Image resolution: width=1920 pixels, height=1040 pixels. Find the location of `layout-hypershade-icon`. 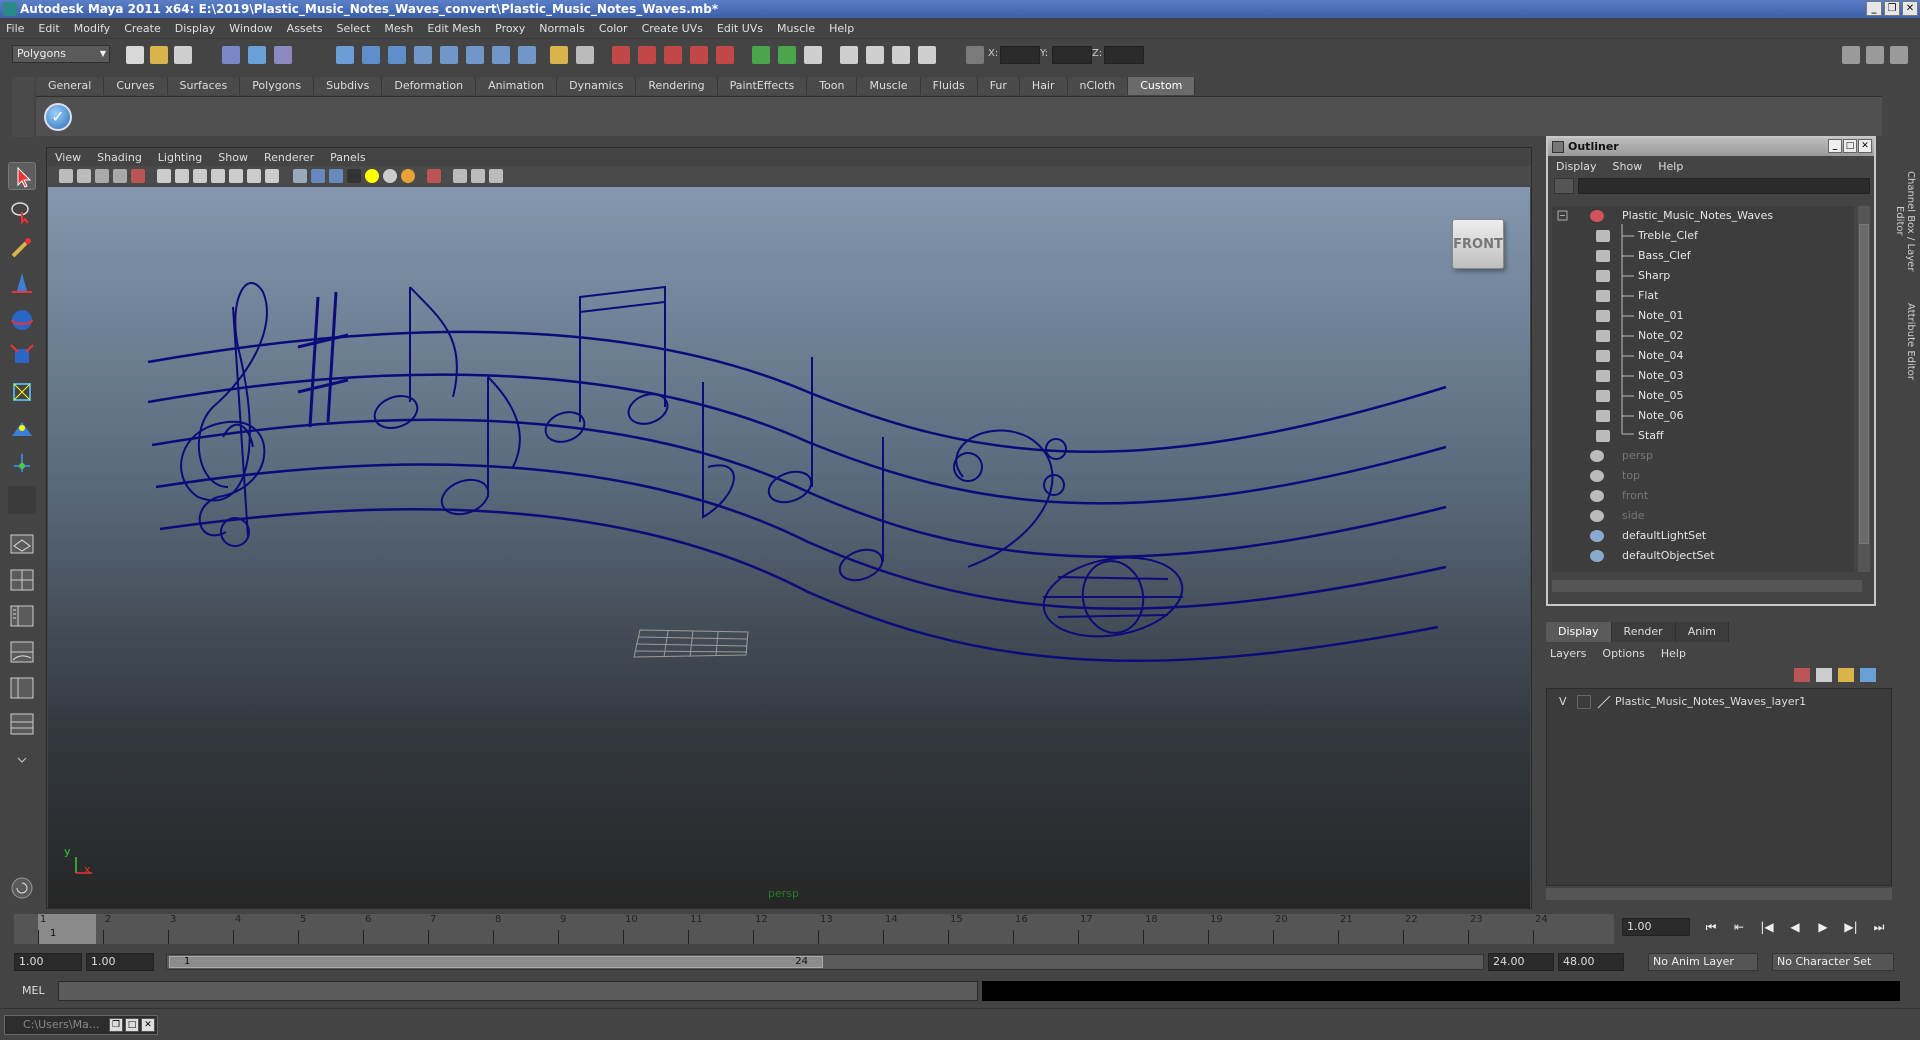

layout-hypershade-icon is located at coordinates (22, 688).